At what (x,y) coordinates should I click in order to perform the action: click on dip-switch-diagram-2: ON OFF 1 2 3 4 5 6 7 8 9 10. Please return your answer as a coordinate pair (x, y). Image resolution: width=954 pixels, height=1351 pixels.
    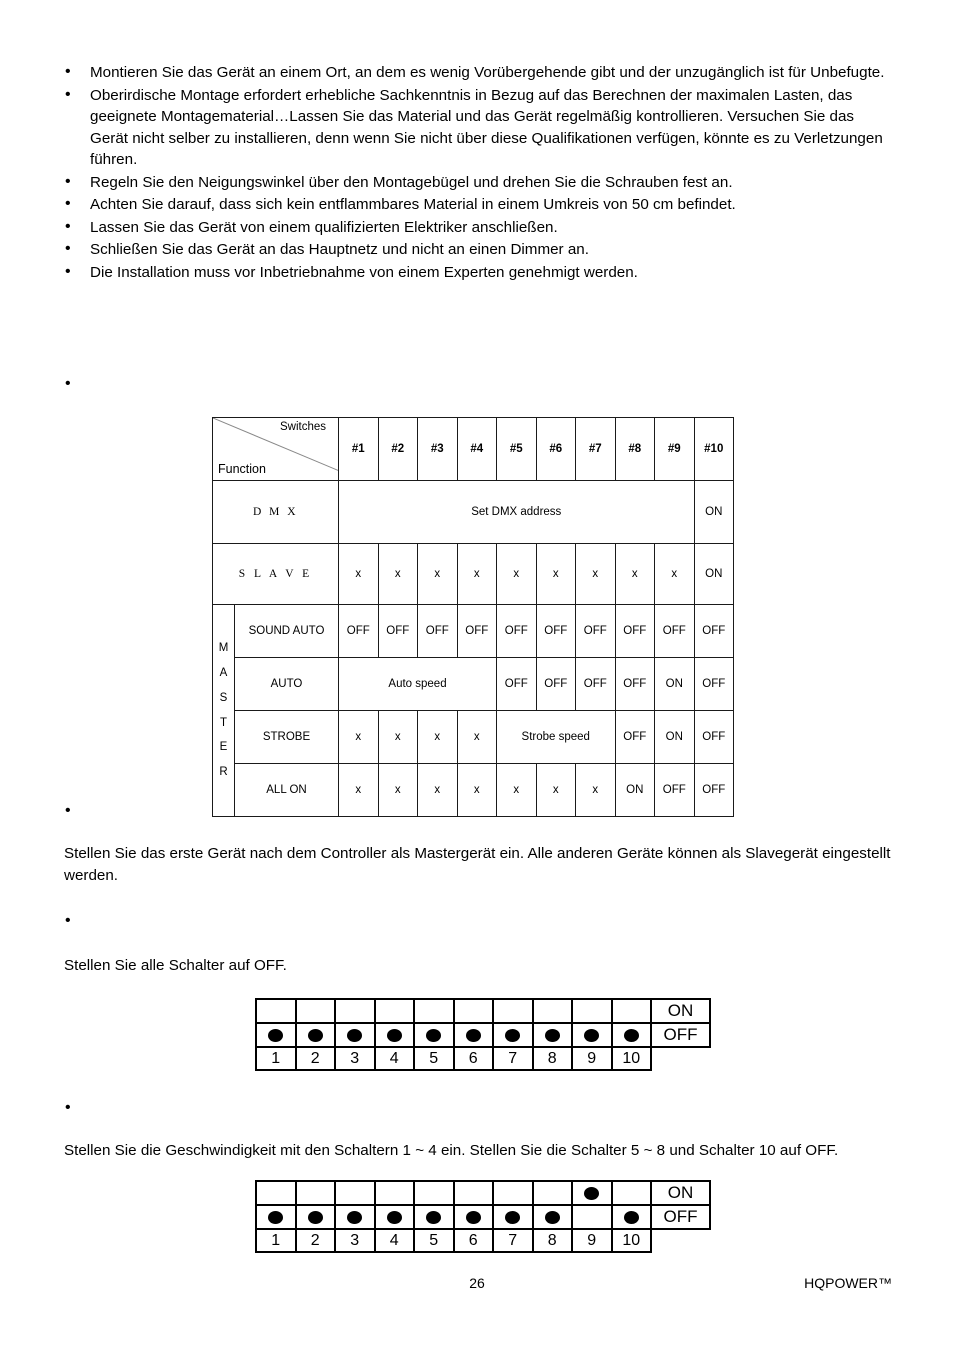
    Looking at the image, I should click on (483, 1216).